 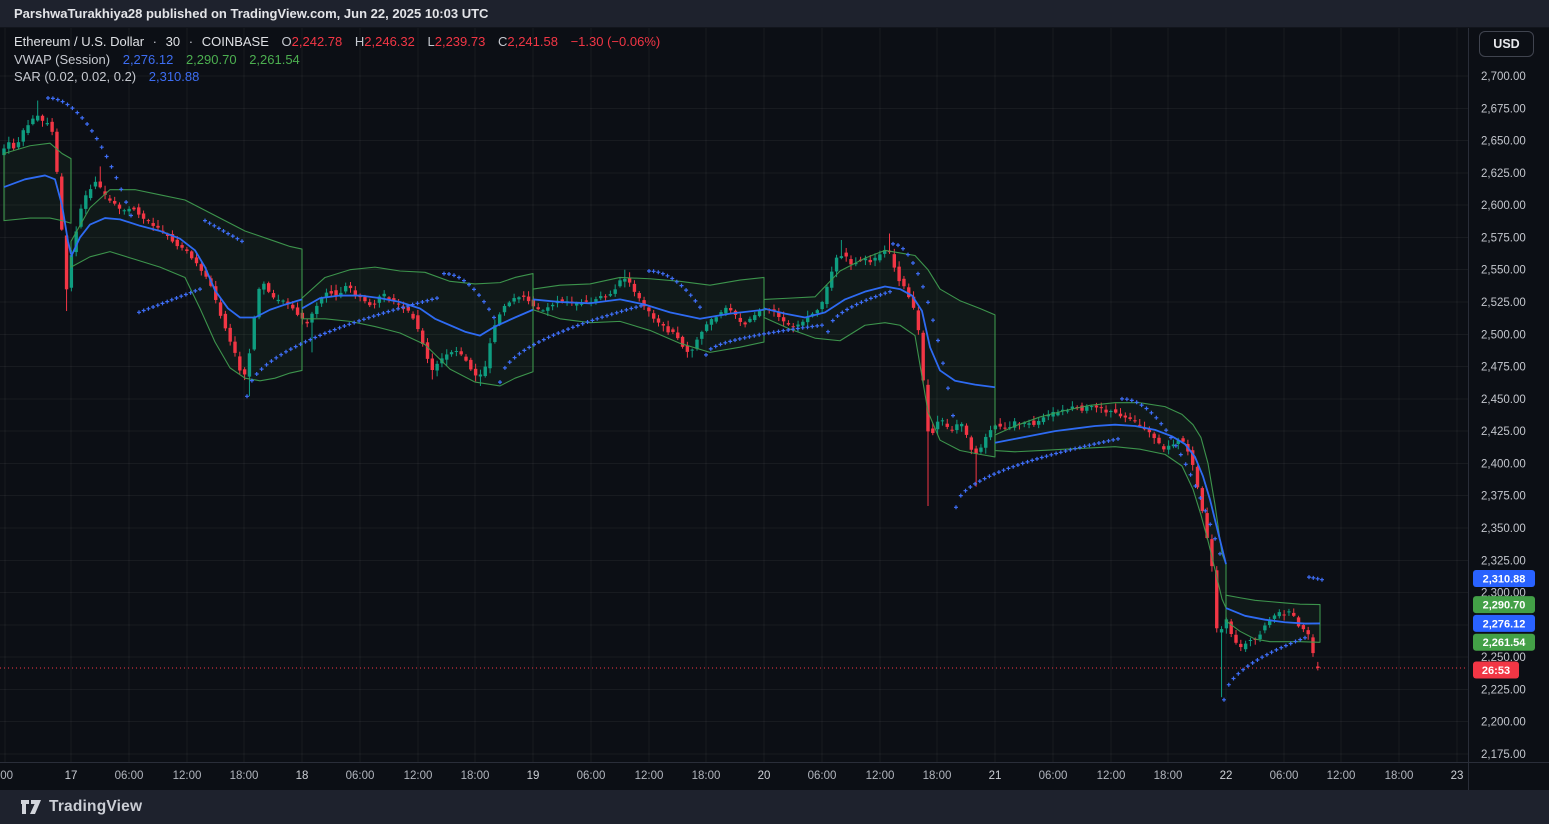 I want to click on vwap-label: VWAP (Session), so click(x=62, y=59).